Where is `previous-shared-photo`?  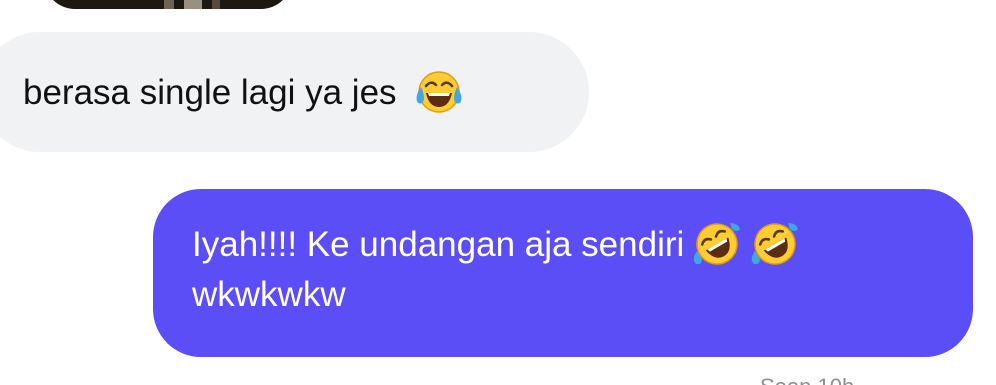 previous-shared-photo is located at coordinates (168, 4).